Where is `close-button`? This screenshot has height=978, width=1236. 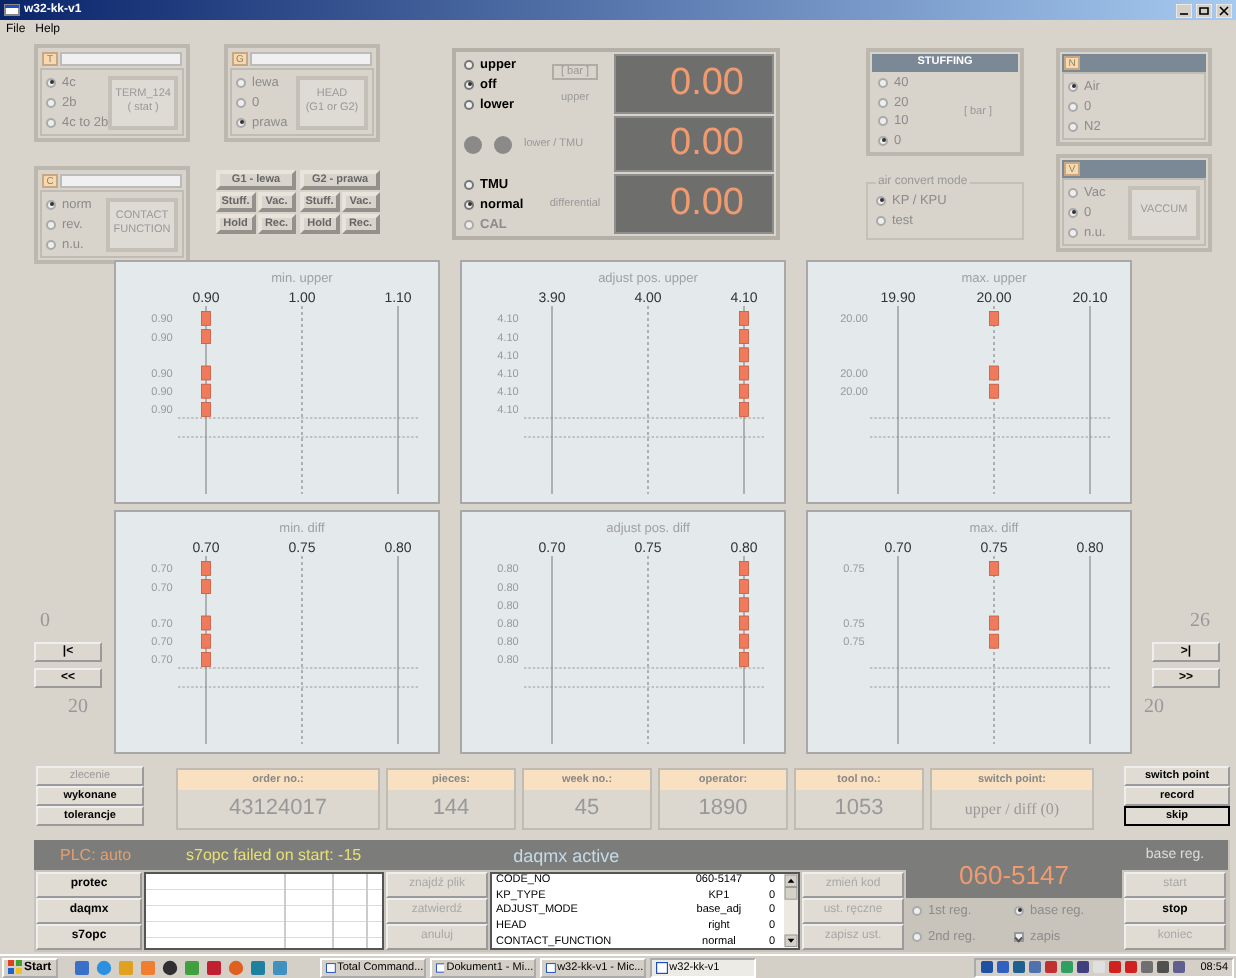
close-button is located at coordinates (1224, 10).